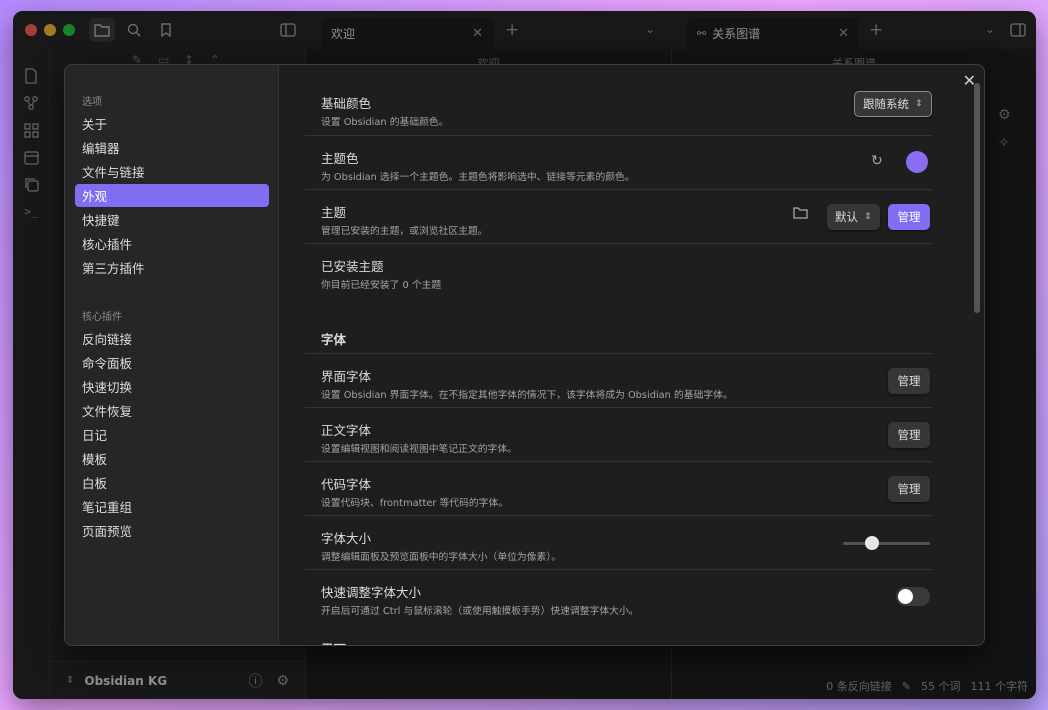 The height and width of the screenshot is (710, 1048). What do you see at coordinates (334, 339) in the screenshot?
I see `section-heading-font: 字体` at bounding box center [334, 339].